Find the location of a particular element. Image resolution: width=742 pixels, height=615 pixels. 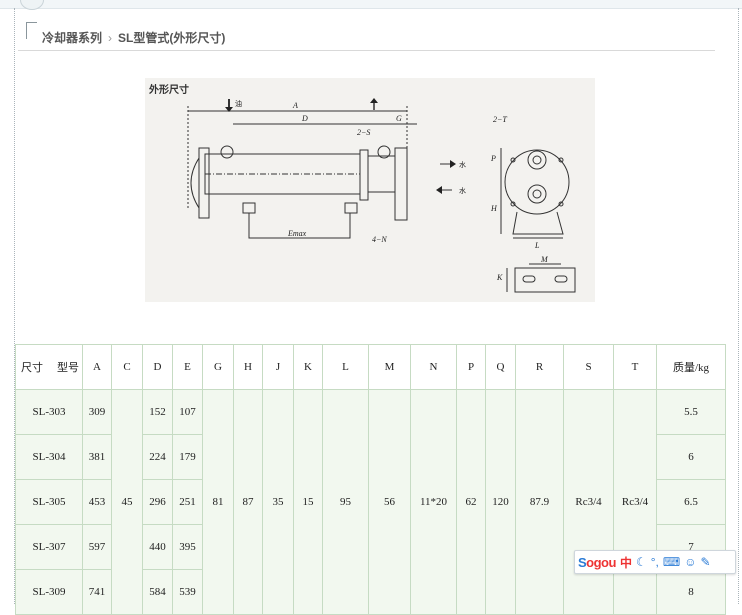

dim-label-l: L is located at coordinates (537, 245).